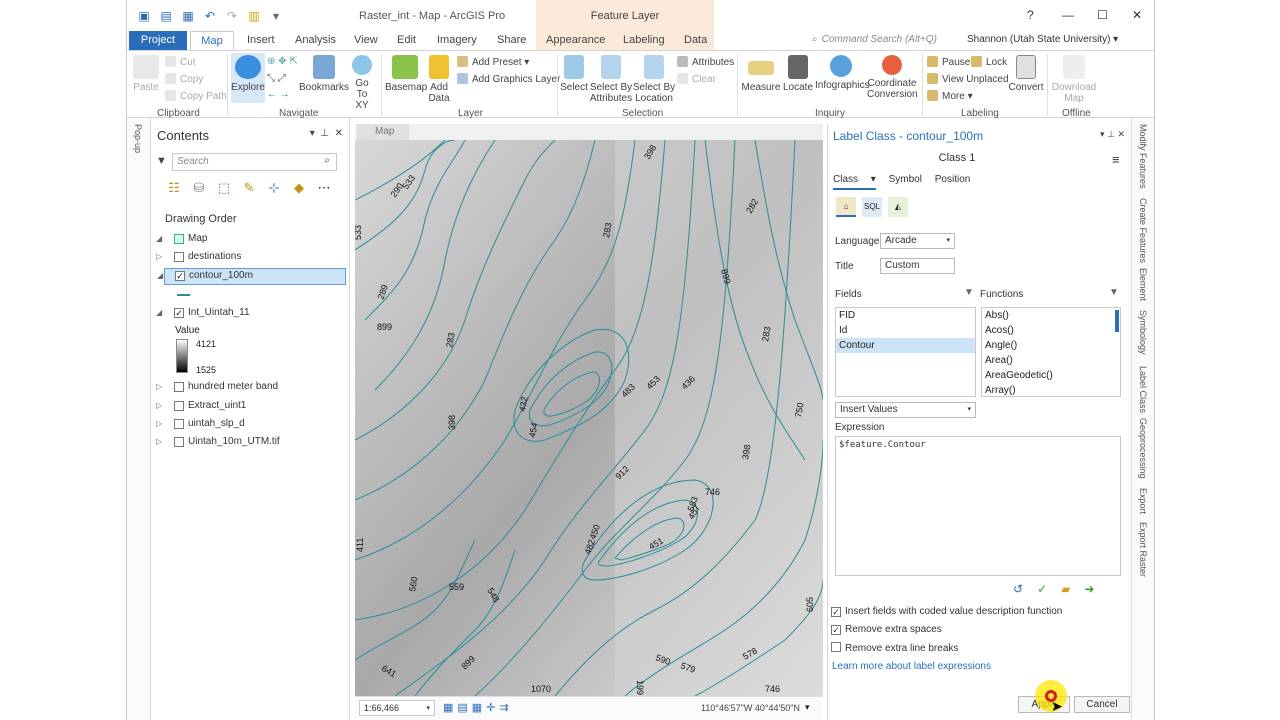 This screenshot has height=720, width=1280. Describe the element at coordinates (174, 188) in the screenshot. I see `list-by-drawing-order-icon: ☷` at that location.